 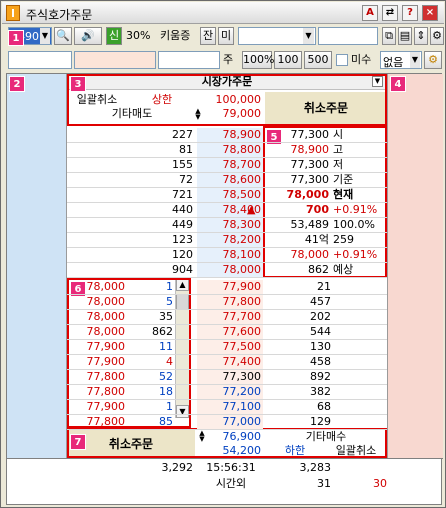 What do you see at coordinates (175, 35) in the screenshot?
I see `stock-name: 키움증` at bounding box center [175, 35].